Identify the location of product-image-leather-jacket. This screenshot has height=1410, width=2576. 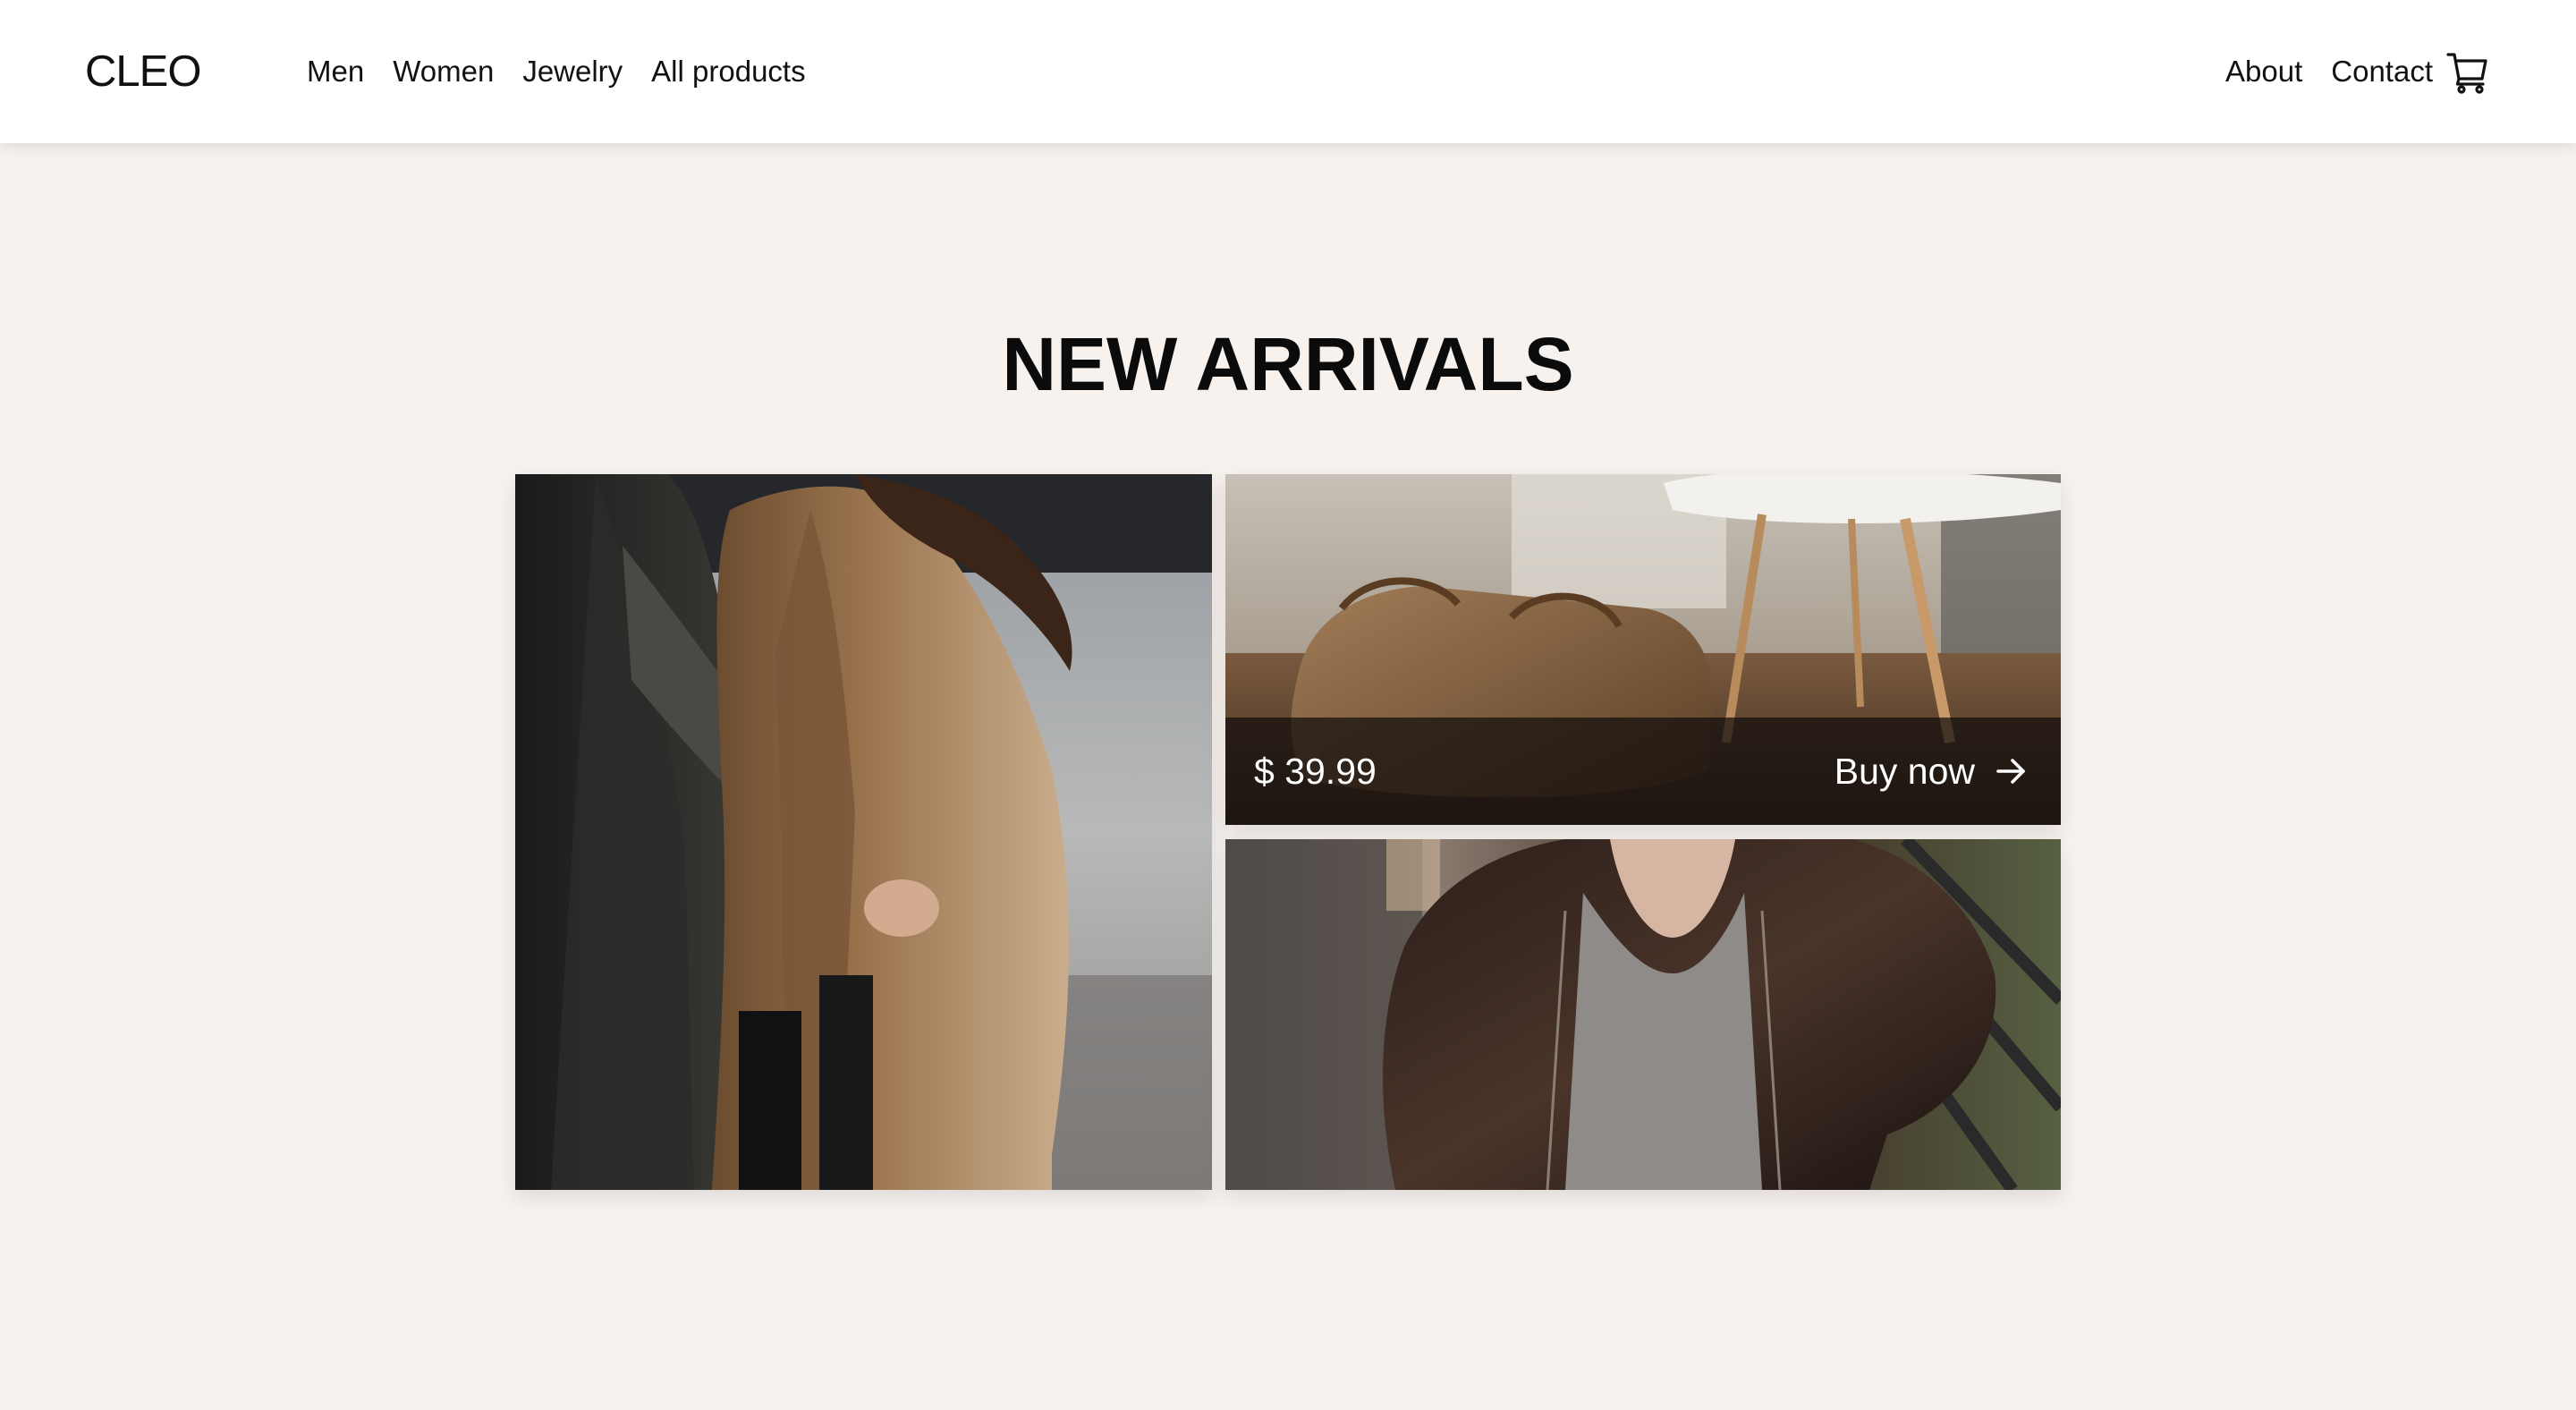
(1643, 1015).